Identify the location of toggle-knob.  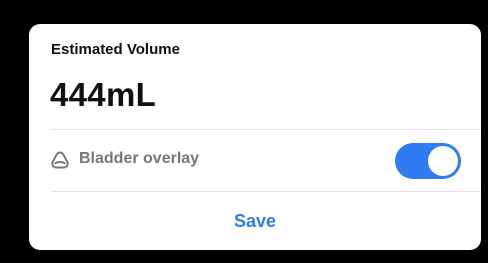
(443, 161).